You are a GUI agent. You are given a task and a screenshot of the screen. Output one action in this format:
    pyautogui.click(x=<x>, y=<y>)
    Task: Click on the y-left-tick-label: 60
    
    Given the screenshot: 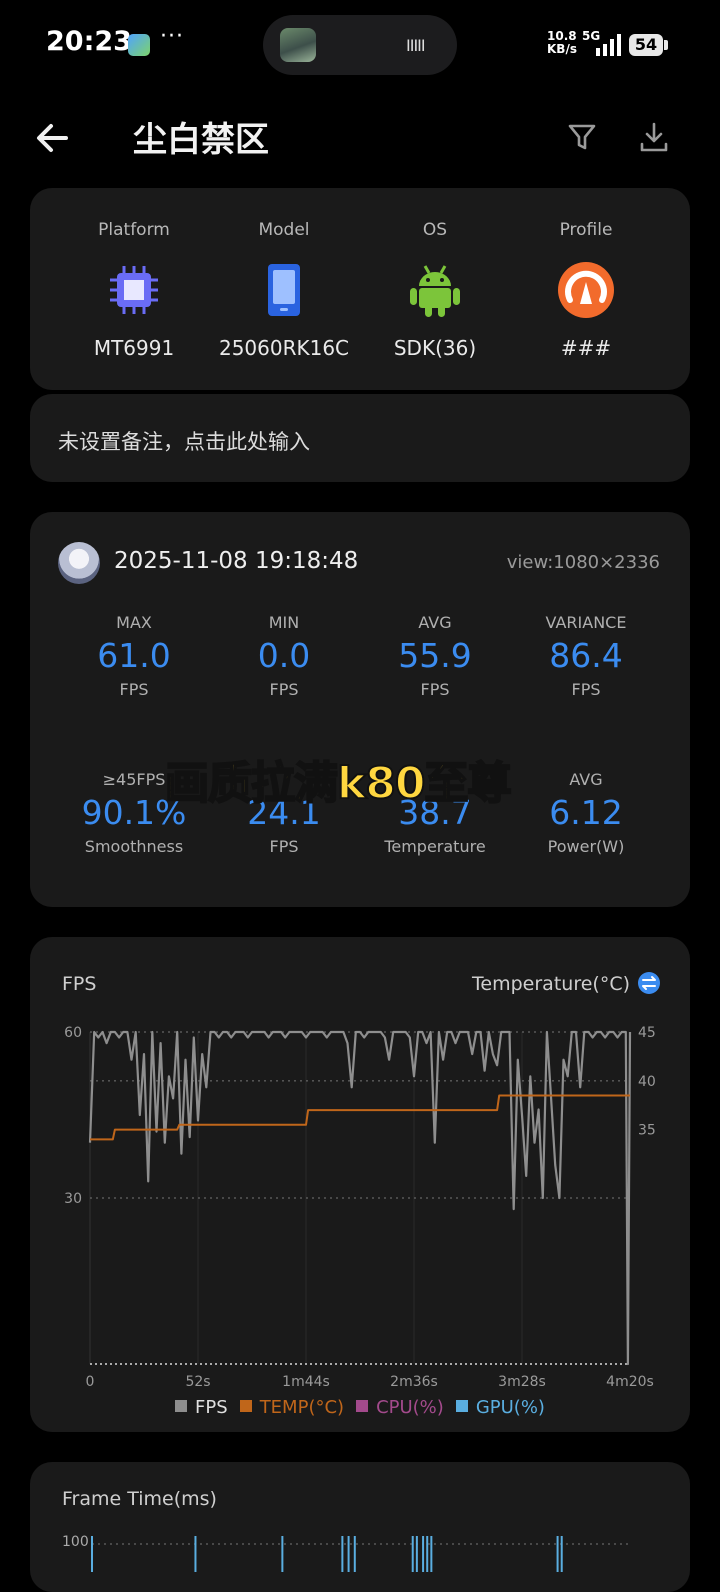 What is the action you would take?
    pyautogui.click(x=73, y=1033)
    